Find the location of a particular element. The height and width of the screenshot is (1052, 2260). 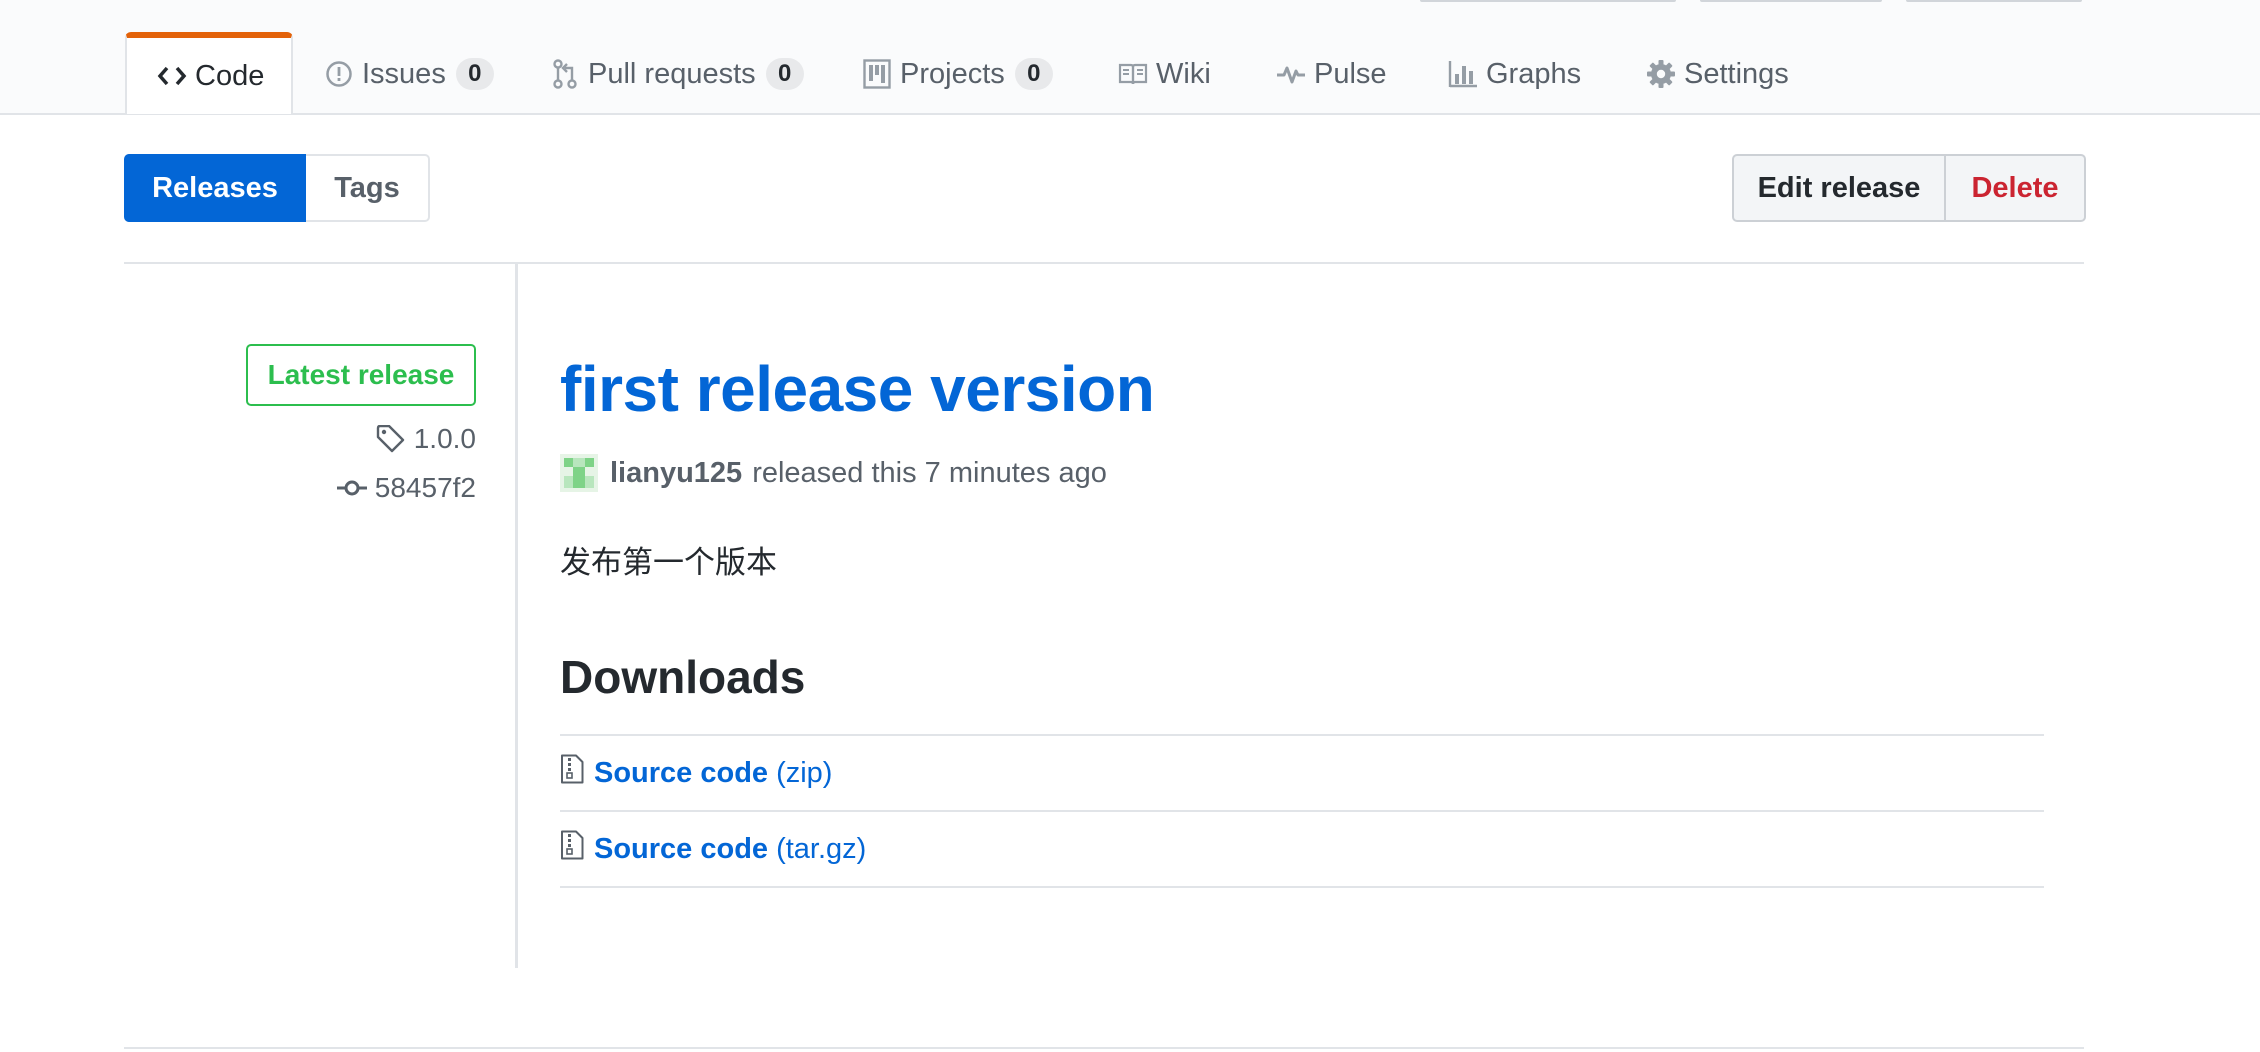

tab-graphs: Graphs is located at coordinates (1514, 74).